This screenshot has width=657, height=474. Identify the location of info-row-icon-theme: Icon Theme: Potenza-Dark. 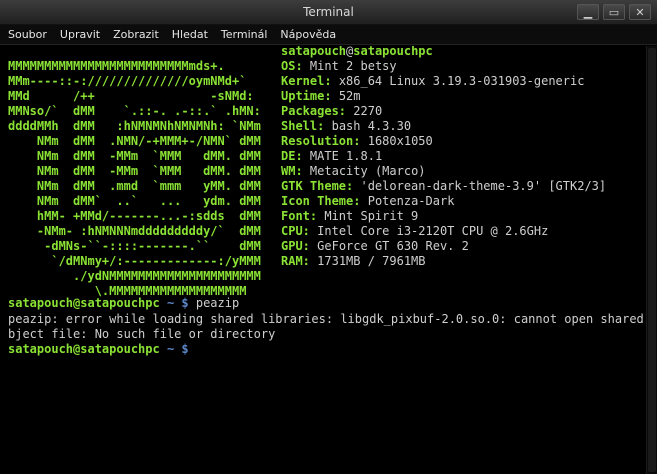
(367, 201).